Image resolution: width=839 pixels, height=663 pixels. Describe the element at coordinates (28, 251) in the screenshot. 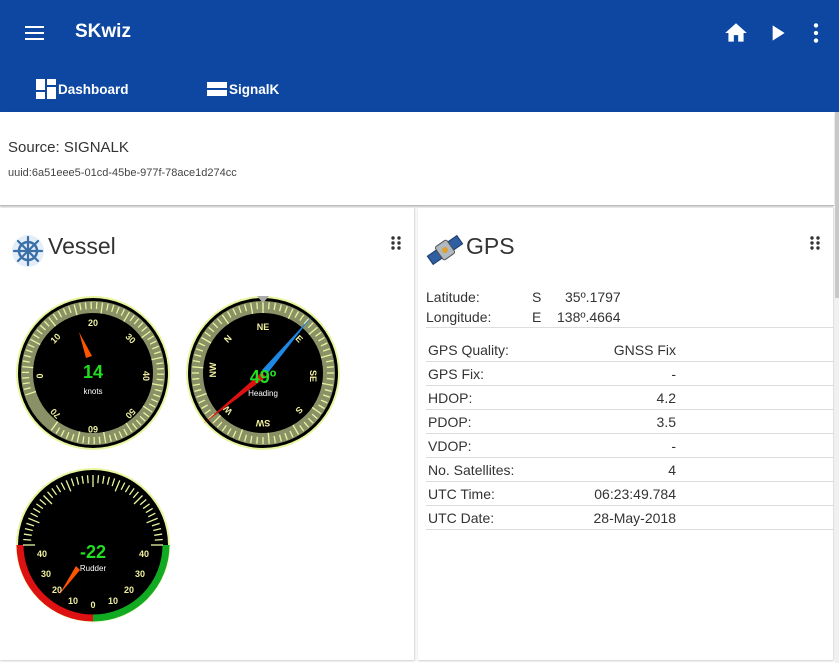

I see `helm-wheel-icon` at that location.